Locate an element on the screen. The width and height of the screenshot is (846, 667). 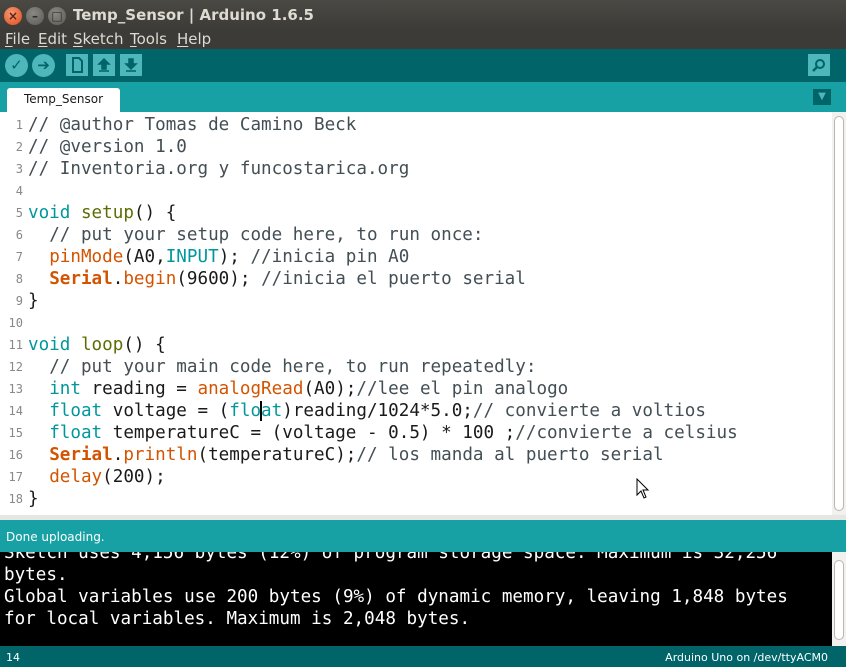
code-token: voltage = ( is located at coordinates (166, 411).